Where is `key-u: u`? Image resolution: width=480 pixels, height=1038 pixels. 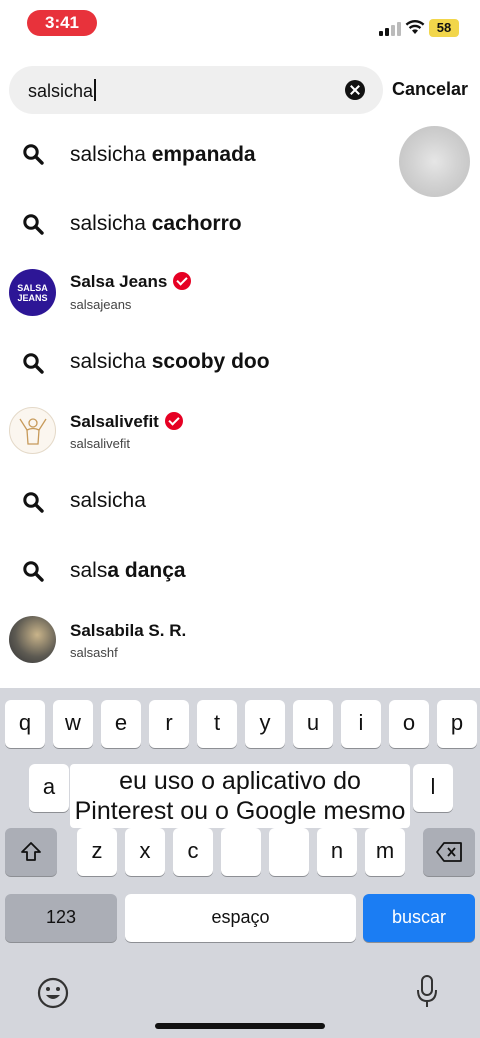 key-u: u is located at coordinates (313, 724).